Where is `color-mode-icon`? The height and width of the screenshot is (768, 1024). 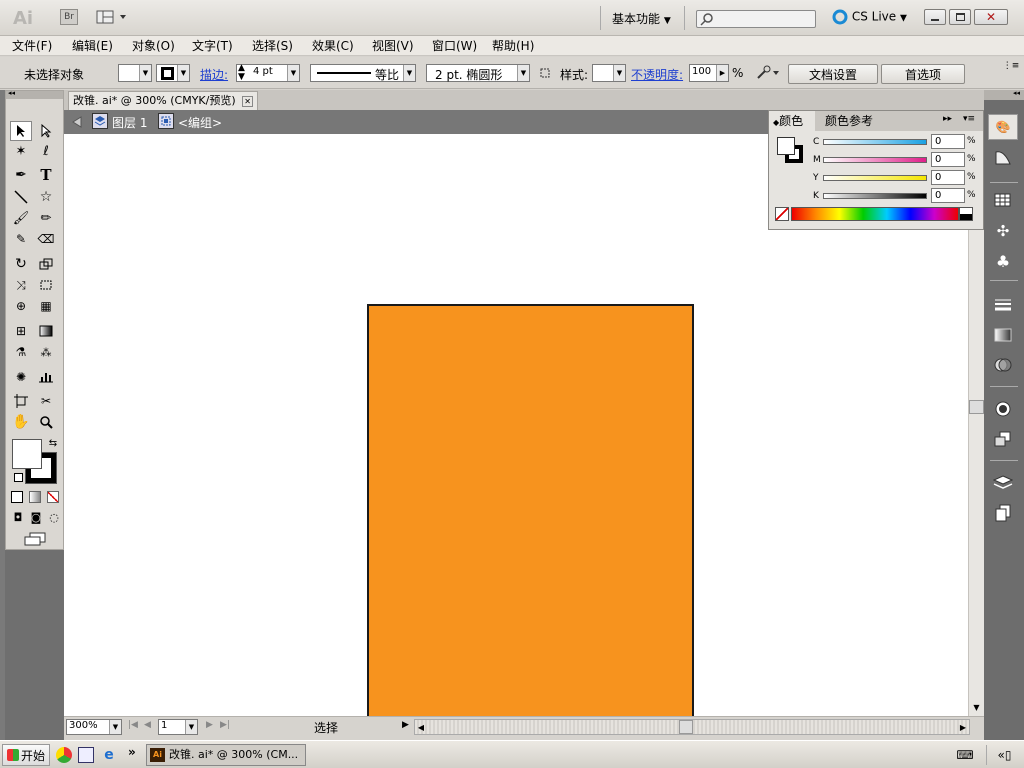
color-mode-icon is located at coordinates (17, 497).